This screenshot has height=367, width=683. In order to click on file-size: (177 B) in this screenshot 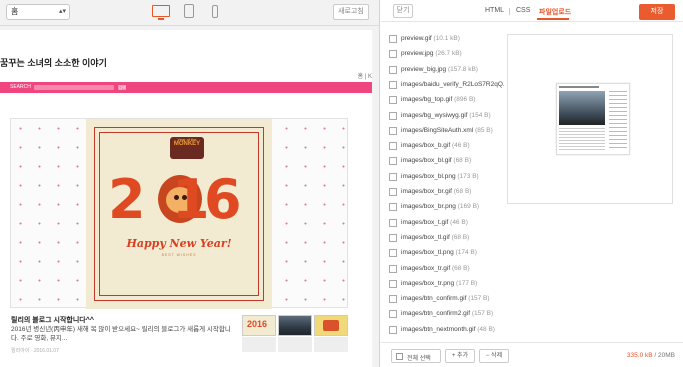, I will do `click(466, 283)`.